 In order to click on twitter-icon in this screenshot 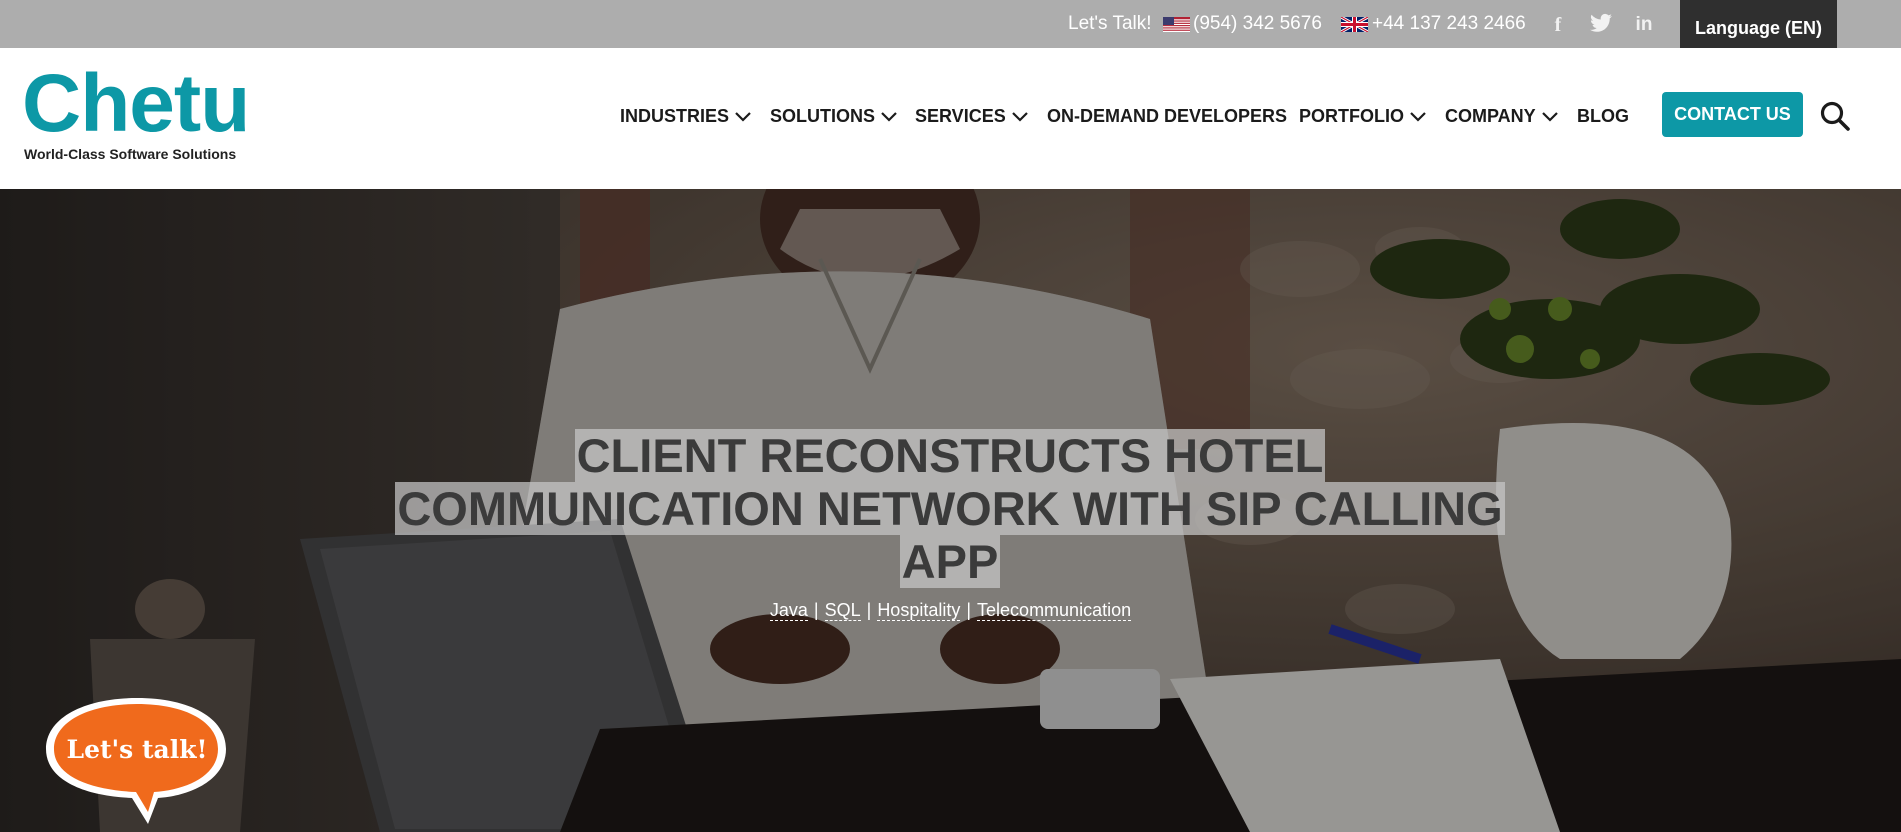, I will do `click(1601, 25)`.